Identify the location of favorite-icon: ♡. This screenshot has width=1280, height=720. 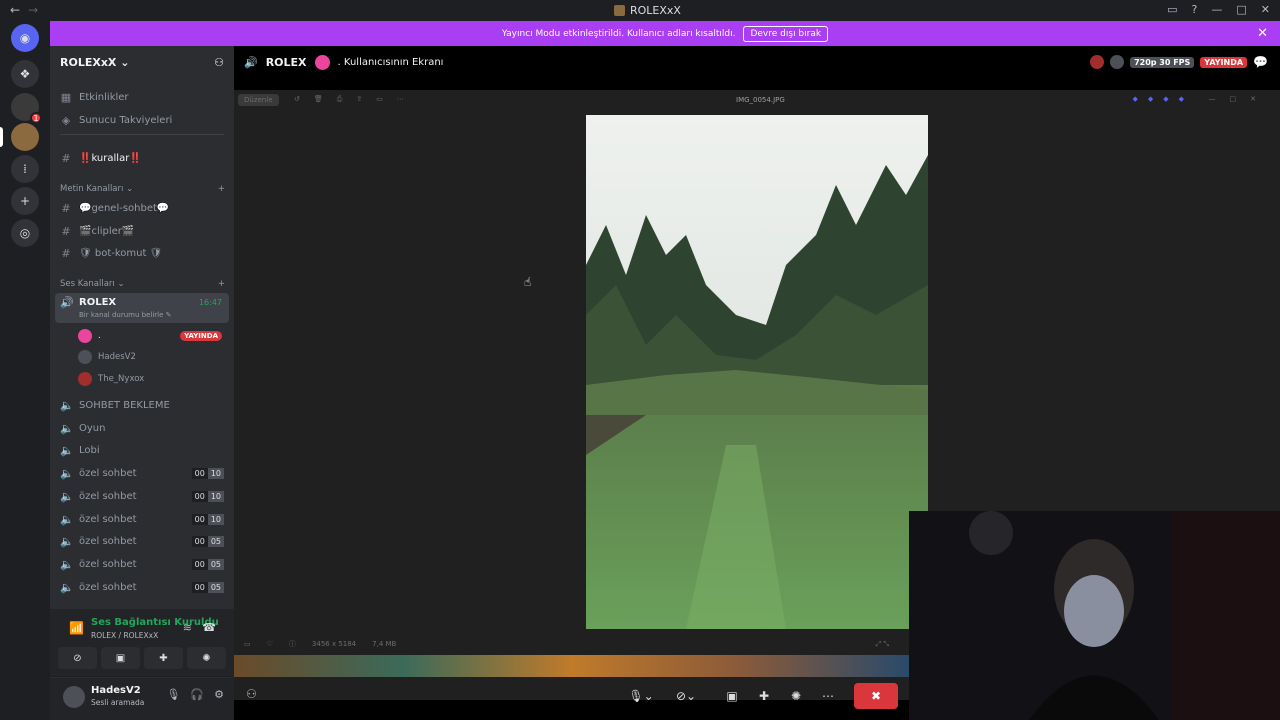
(270, 644).